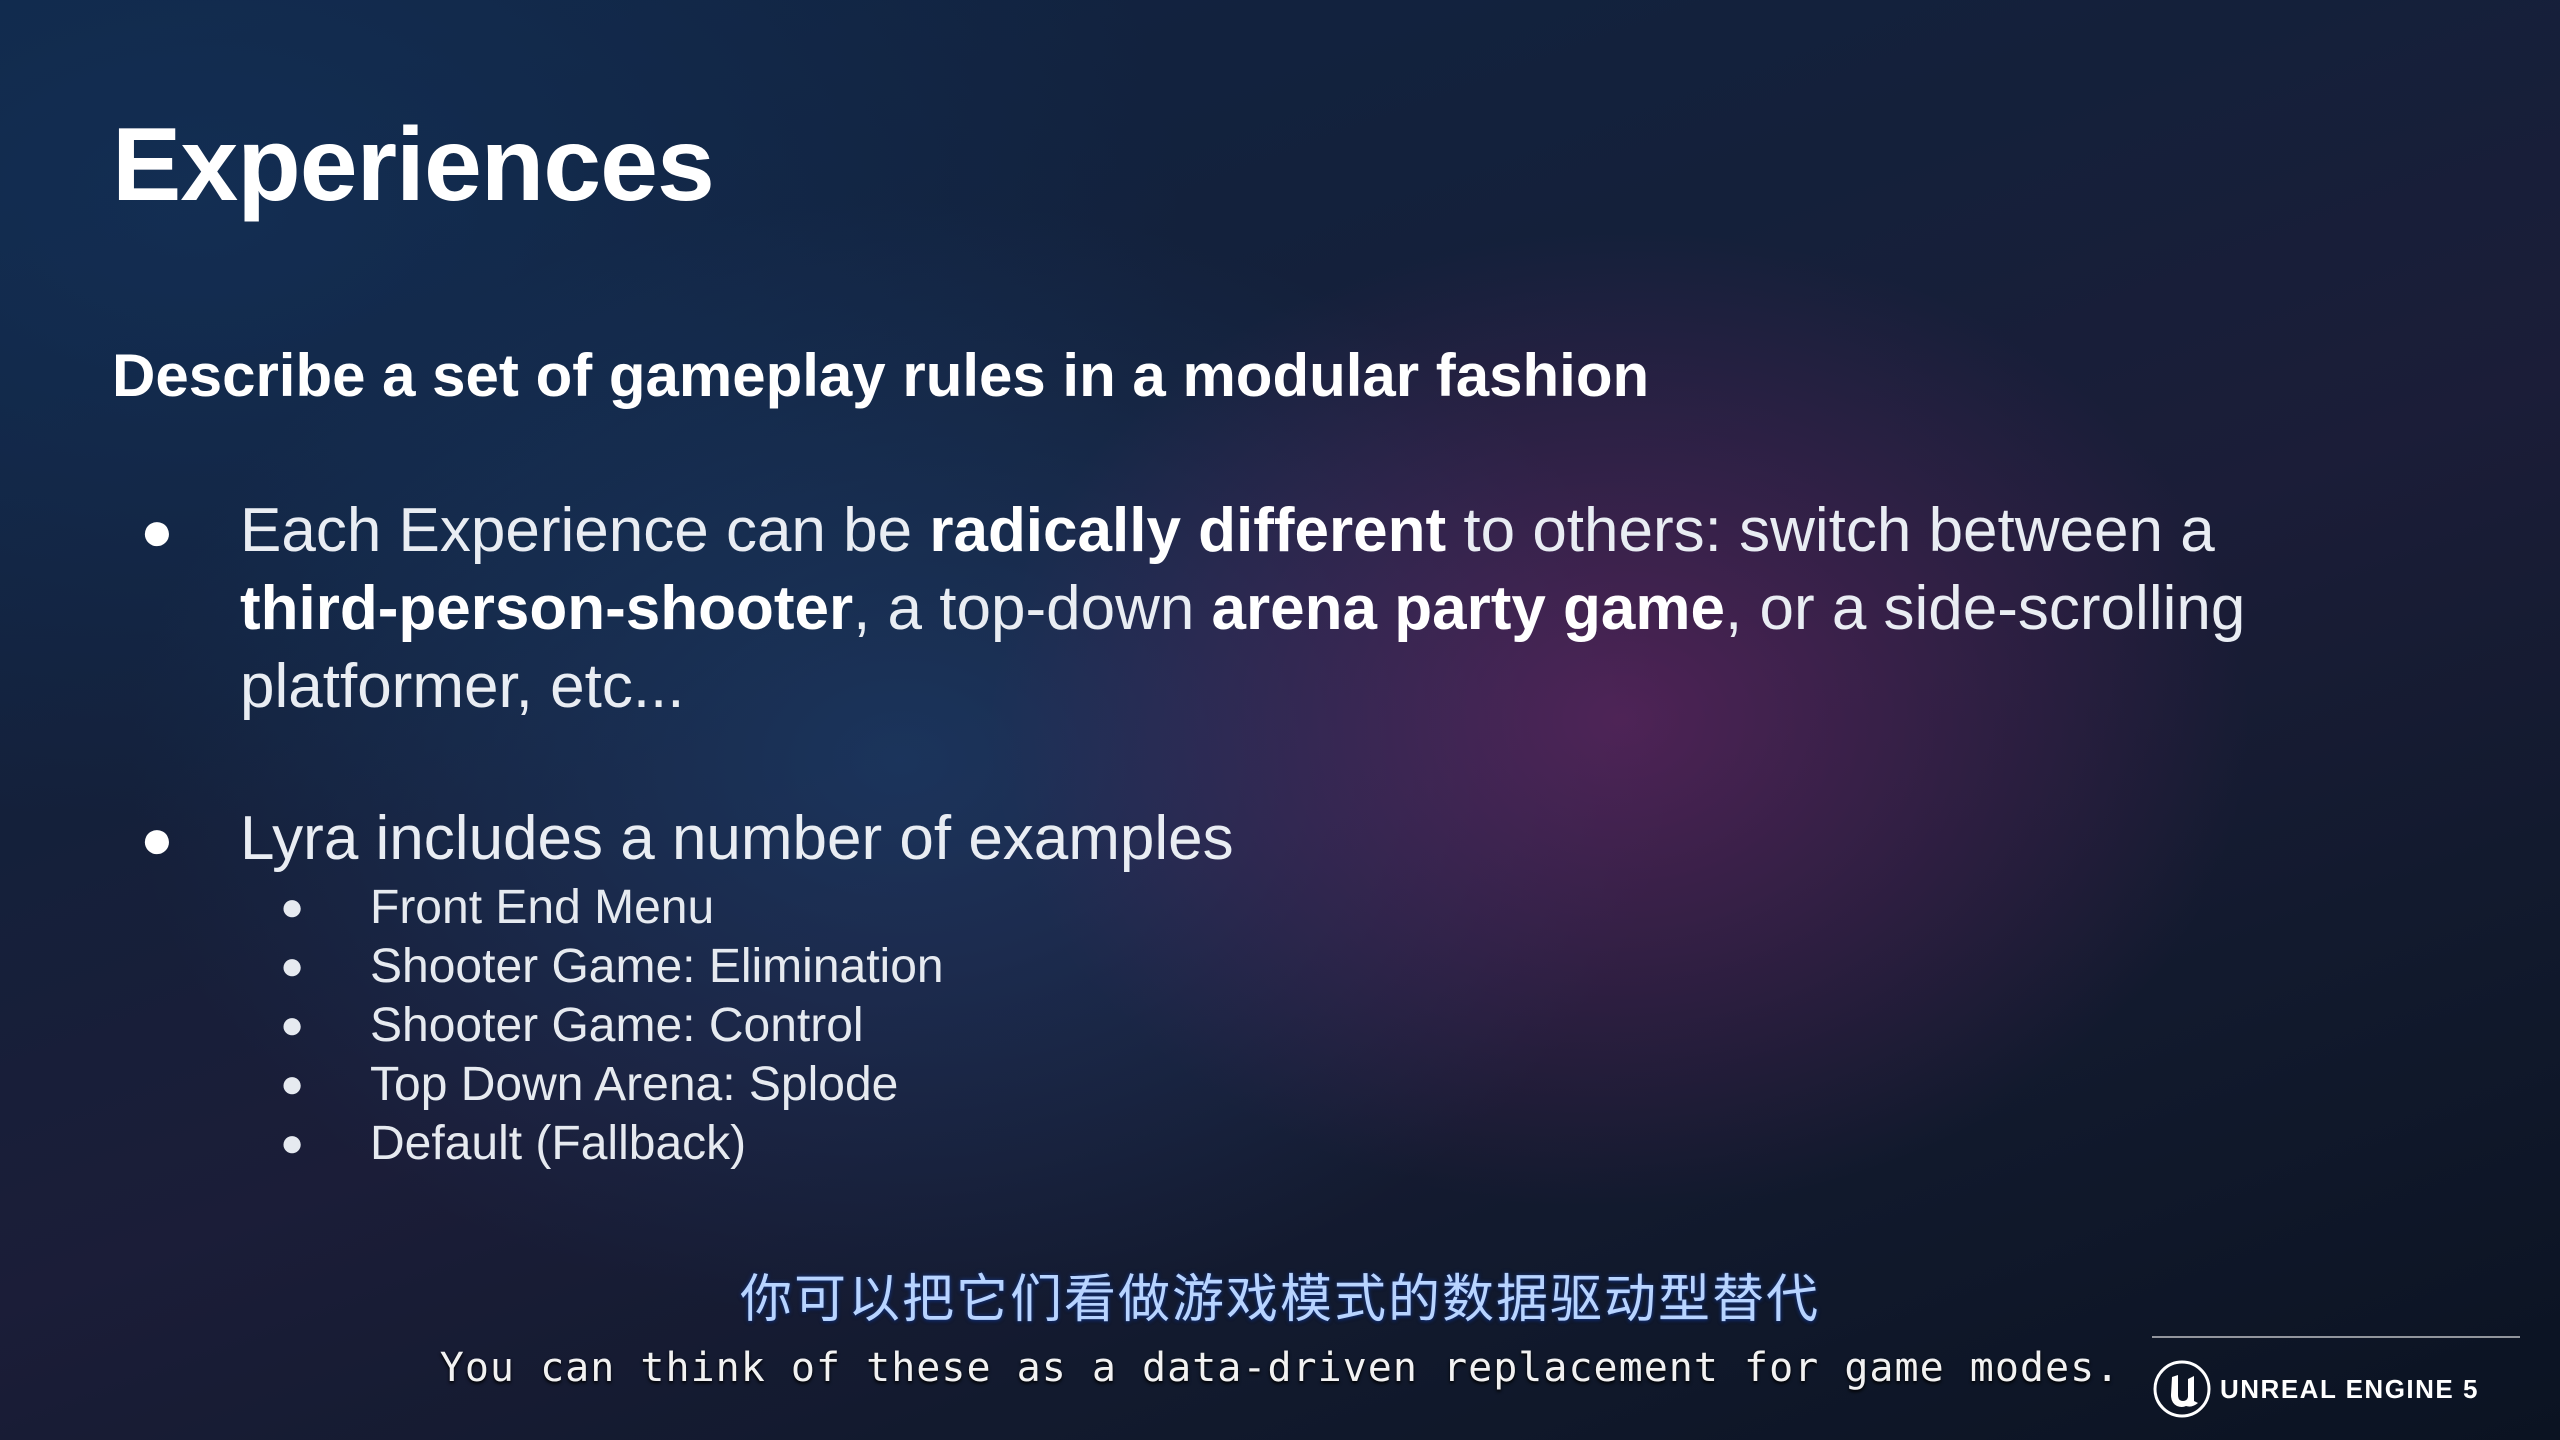 The height and width of the screenshot is (1440, 2560). I want to click on unreal-engine-logo-icon, so click(2182, 1389).